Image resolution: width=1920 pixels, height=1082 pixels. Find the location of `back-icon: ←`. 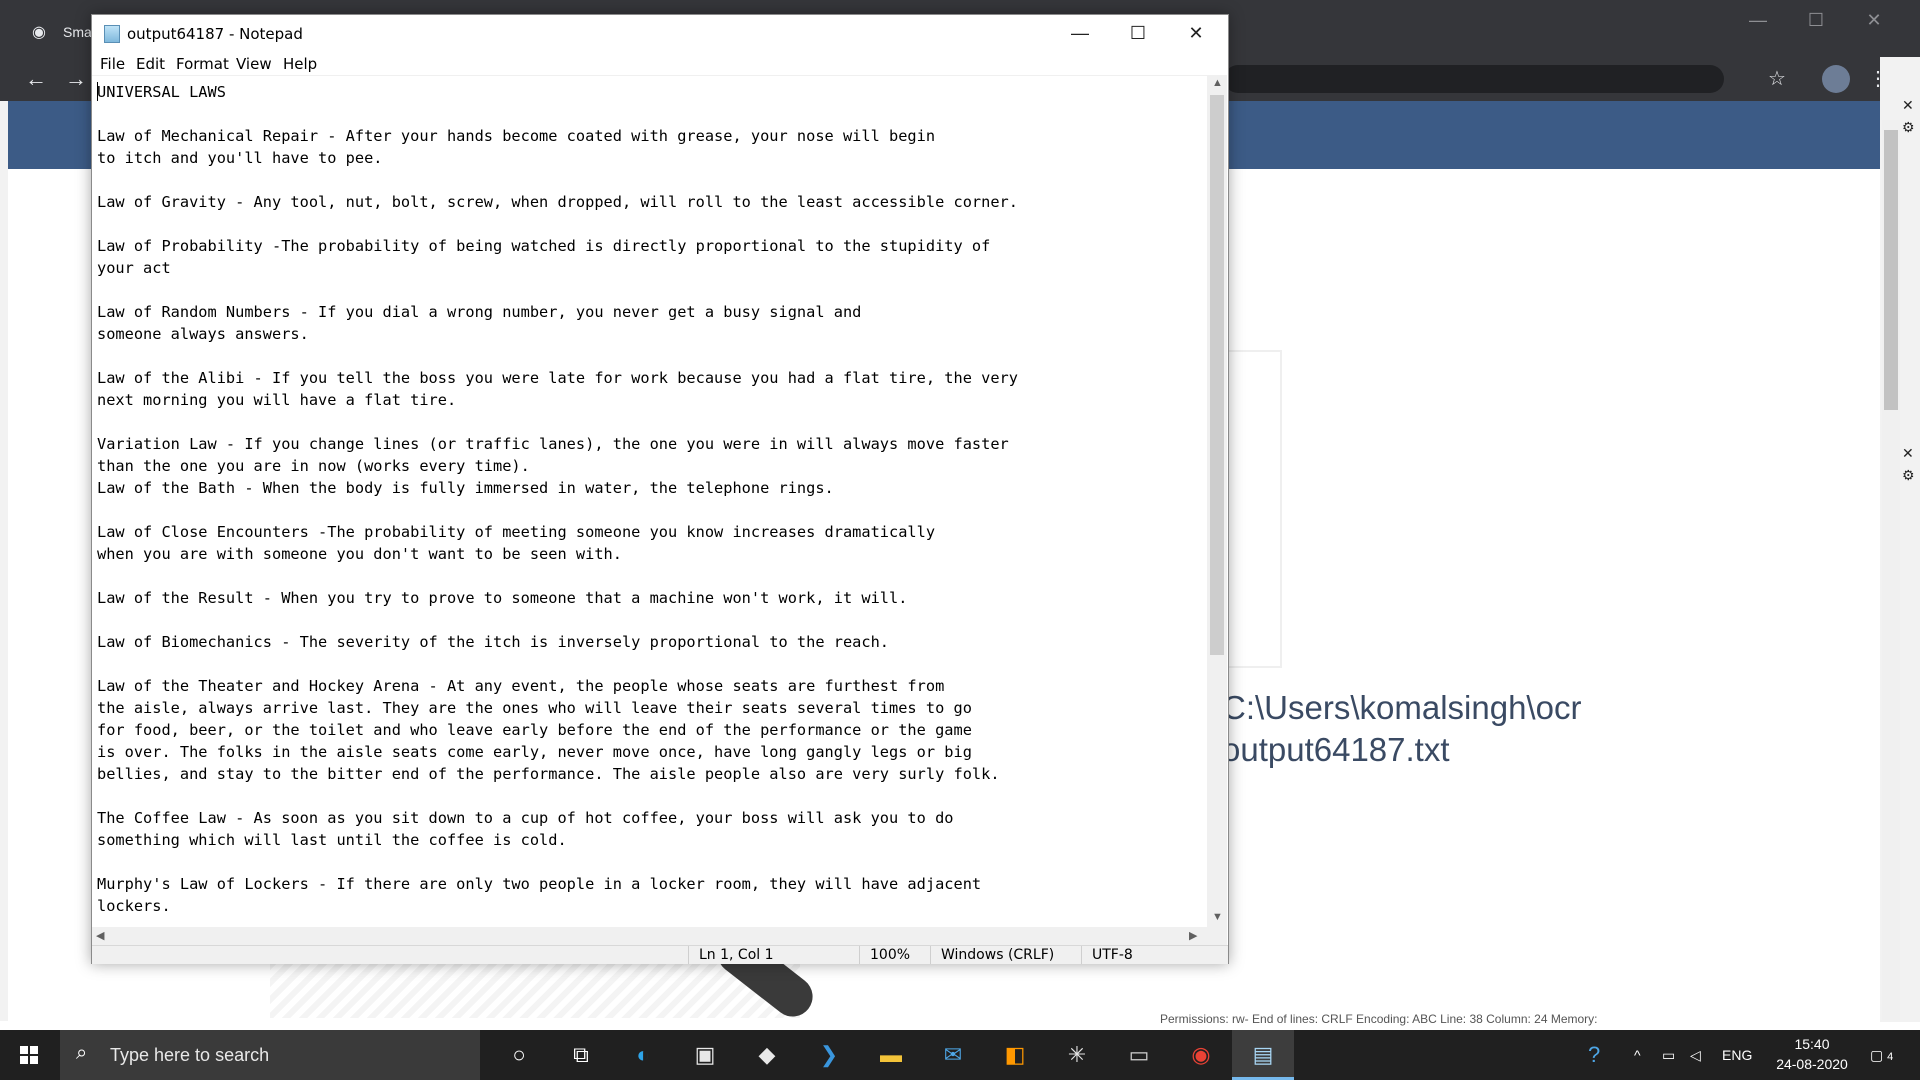

back-icon: ← is located at coordinates (36, 79).